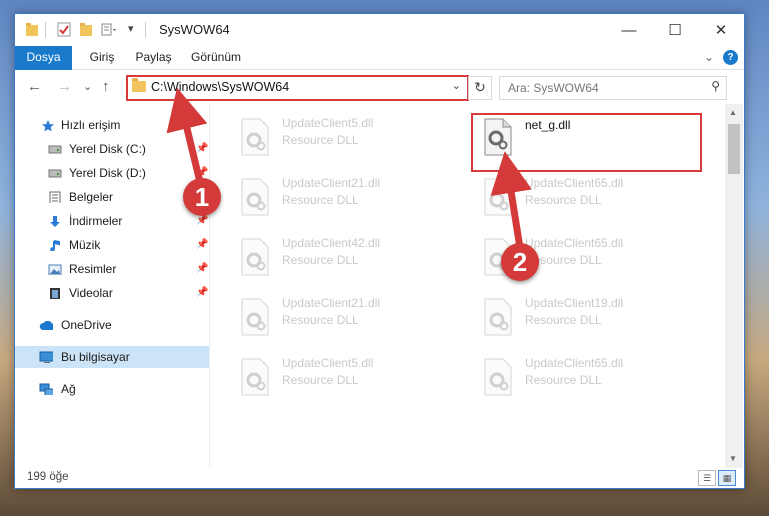 The width and height of the screenshot is (769, 516). Describe the element at coordinates (202, 197) in the screenshot. I see `step-1-badge: 1` at that location.